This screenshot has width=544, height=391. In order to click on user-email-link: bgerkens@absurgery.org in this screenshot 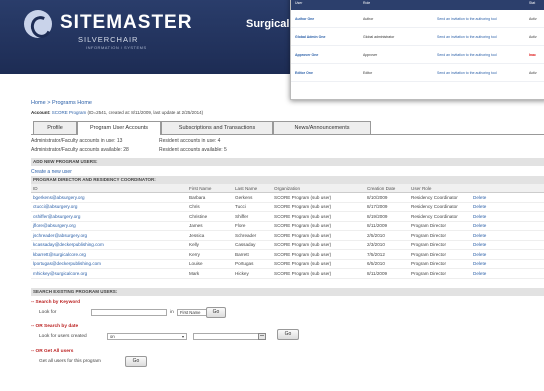, I will do `click(109, 197)`.